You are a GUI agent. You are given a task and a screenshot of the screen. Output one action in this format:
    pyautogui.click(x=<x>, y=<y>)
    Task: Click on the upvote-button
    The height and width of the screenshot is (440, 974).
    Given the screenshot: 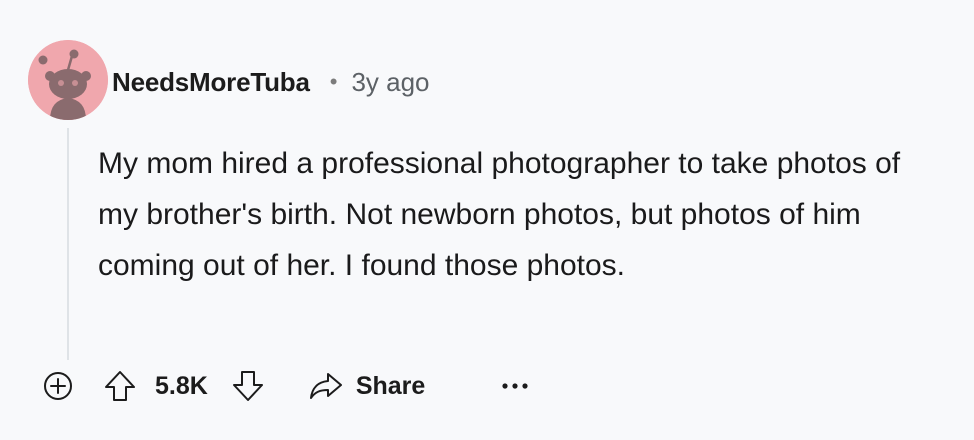 What is the action you would take?
    pyautogui.click(x=120, y=386)
    